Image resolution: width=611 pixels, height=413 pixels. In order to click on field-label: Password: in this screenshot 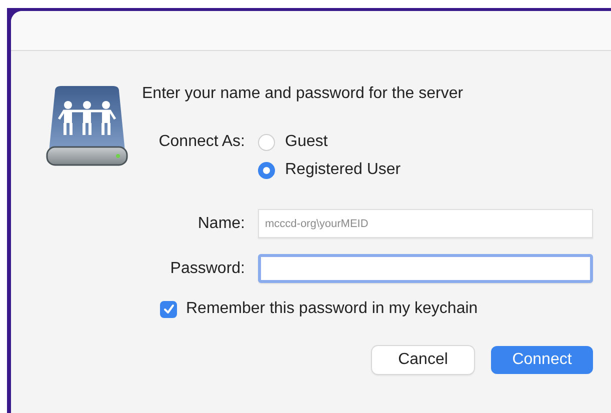, I will do `click(207, 269)`.